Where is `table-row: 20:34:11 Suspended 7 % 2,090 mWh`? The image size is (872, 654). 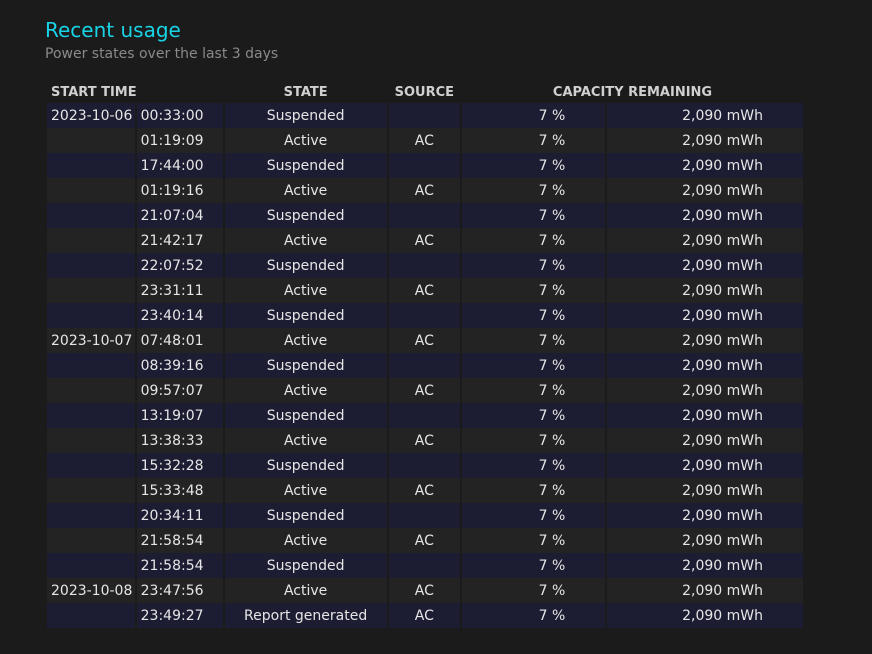
table-row: 20:34:11 Suspended 7 % 2,090 mWh is located at coordinates (425, 515).